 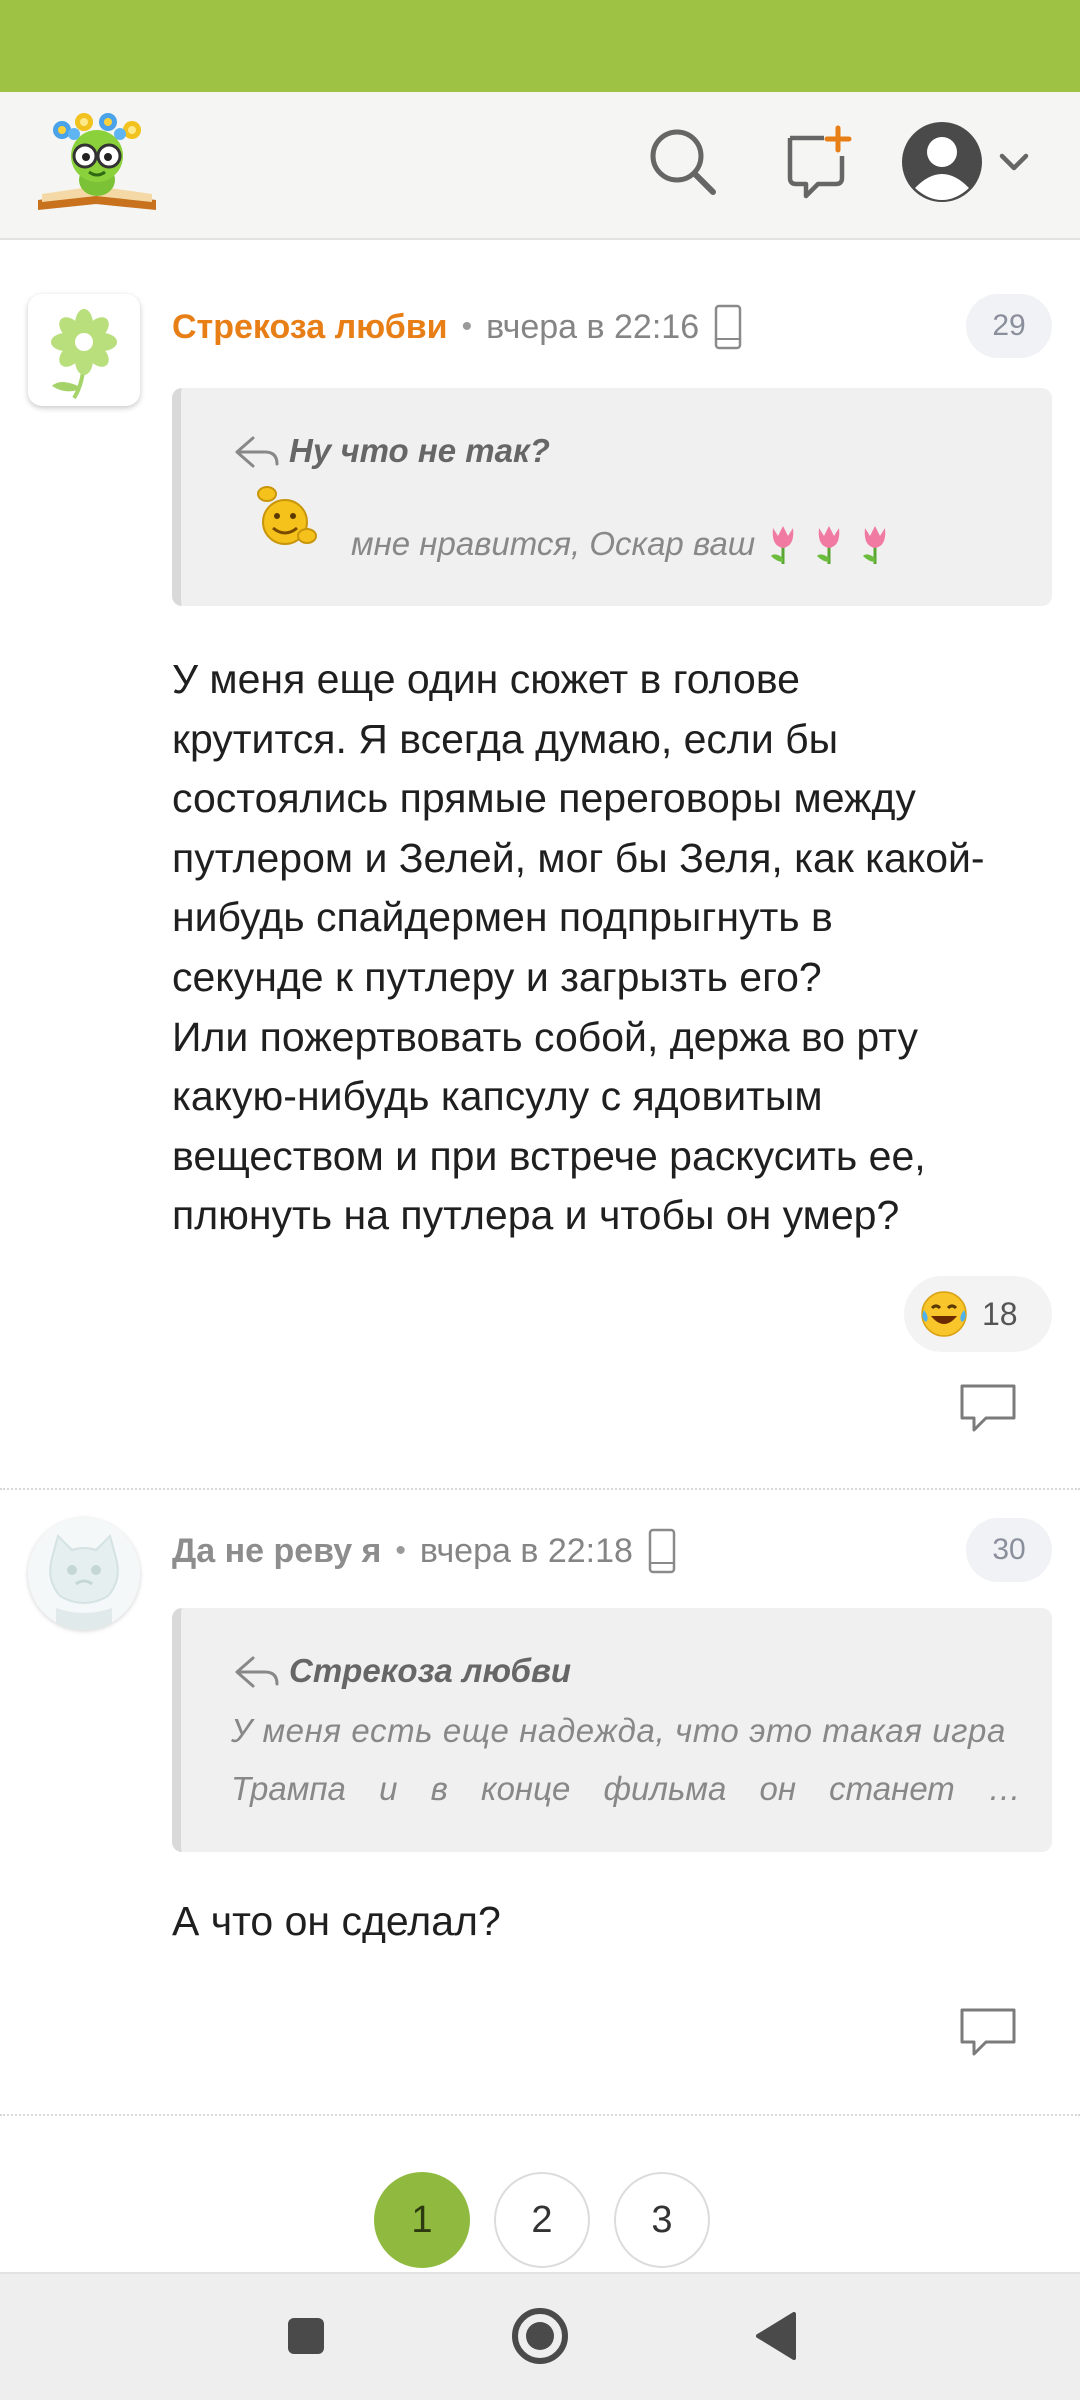 What do you see at coordinates (419, 450) in the screenshot?
I see `quote-title: Ну что не так?` at bounding box center [419, 450].